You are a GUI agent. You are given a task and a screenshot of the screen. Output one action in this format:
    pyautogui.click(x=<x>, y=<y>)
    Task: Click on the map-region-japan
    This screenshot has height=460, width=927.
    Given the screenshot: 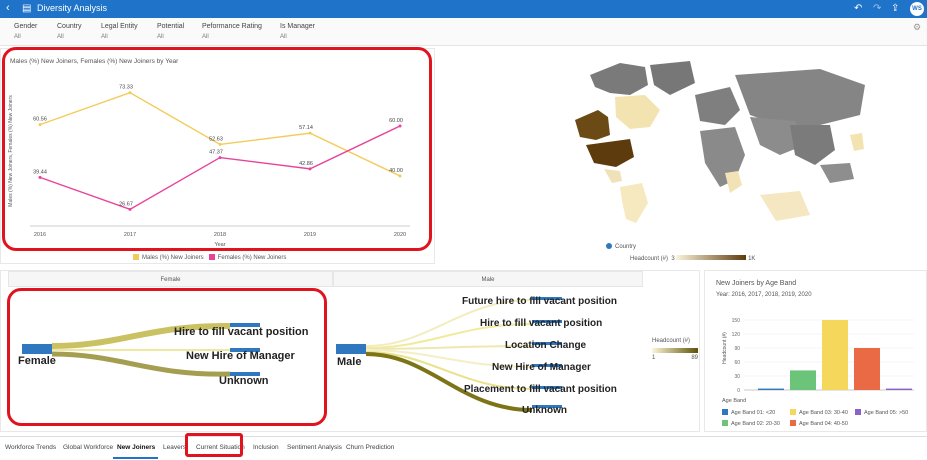 What is the action you would take?
    pyautogui.click(x=857, y=142)
    